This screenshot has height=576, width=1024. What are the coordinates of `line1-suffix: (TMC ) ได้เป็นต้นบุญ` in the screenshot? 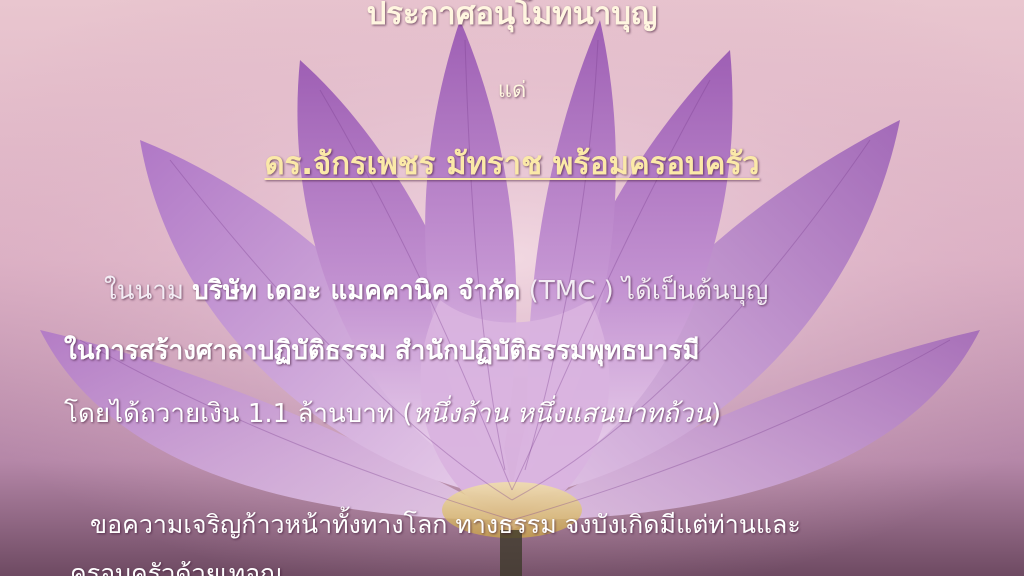 It's located at (644, 291).